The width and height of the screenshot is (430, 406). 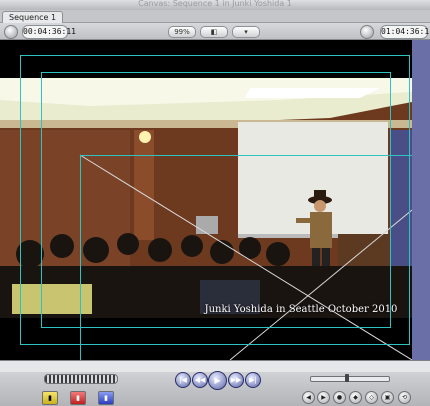 I want to click on match-frame-icon: ▣, so click(x=387, y=397).